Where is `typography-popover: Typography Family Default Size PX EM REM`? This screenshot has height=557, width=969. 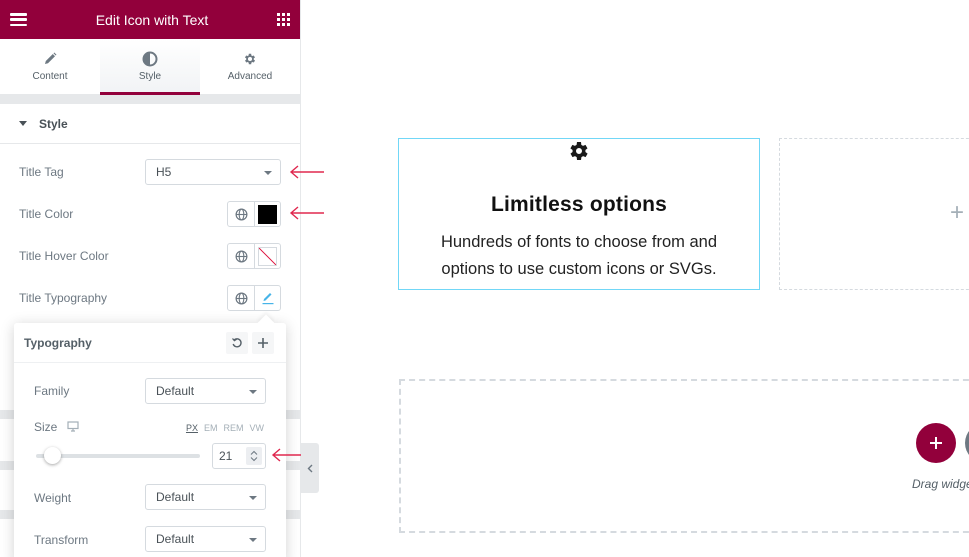 typography-popover: Typography Family Default Size PX EM REM is located at coordinates (150, 440).